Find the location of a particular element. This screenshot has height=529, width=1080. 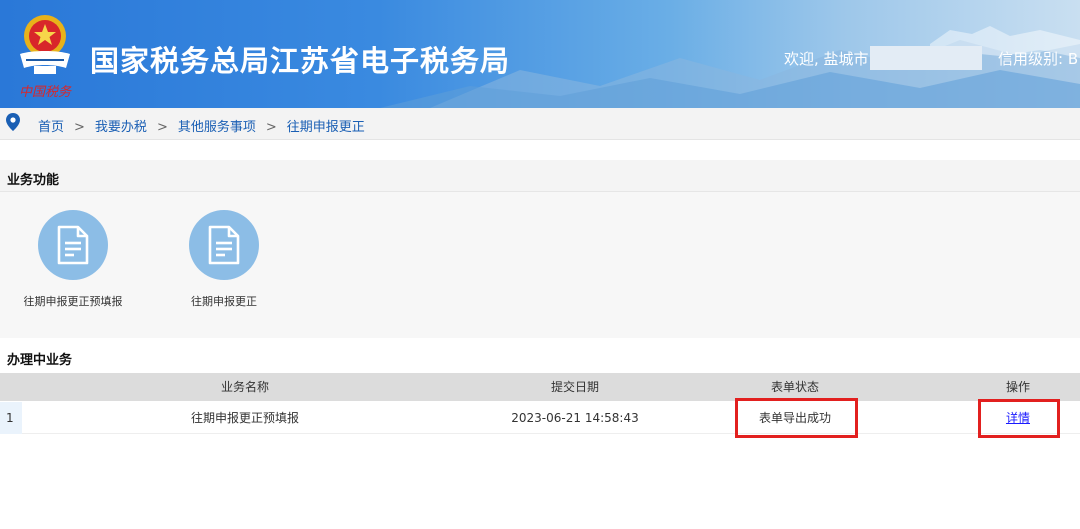

function-label: 往期申报更正 is located at coordinates (224, 301).